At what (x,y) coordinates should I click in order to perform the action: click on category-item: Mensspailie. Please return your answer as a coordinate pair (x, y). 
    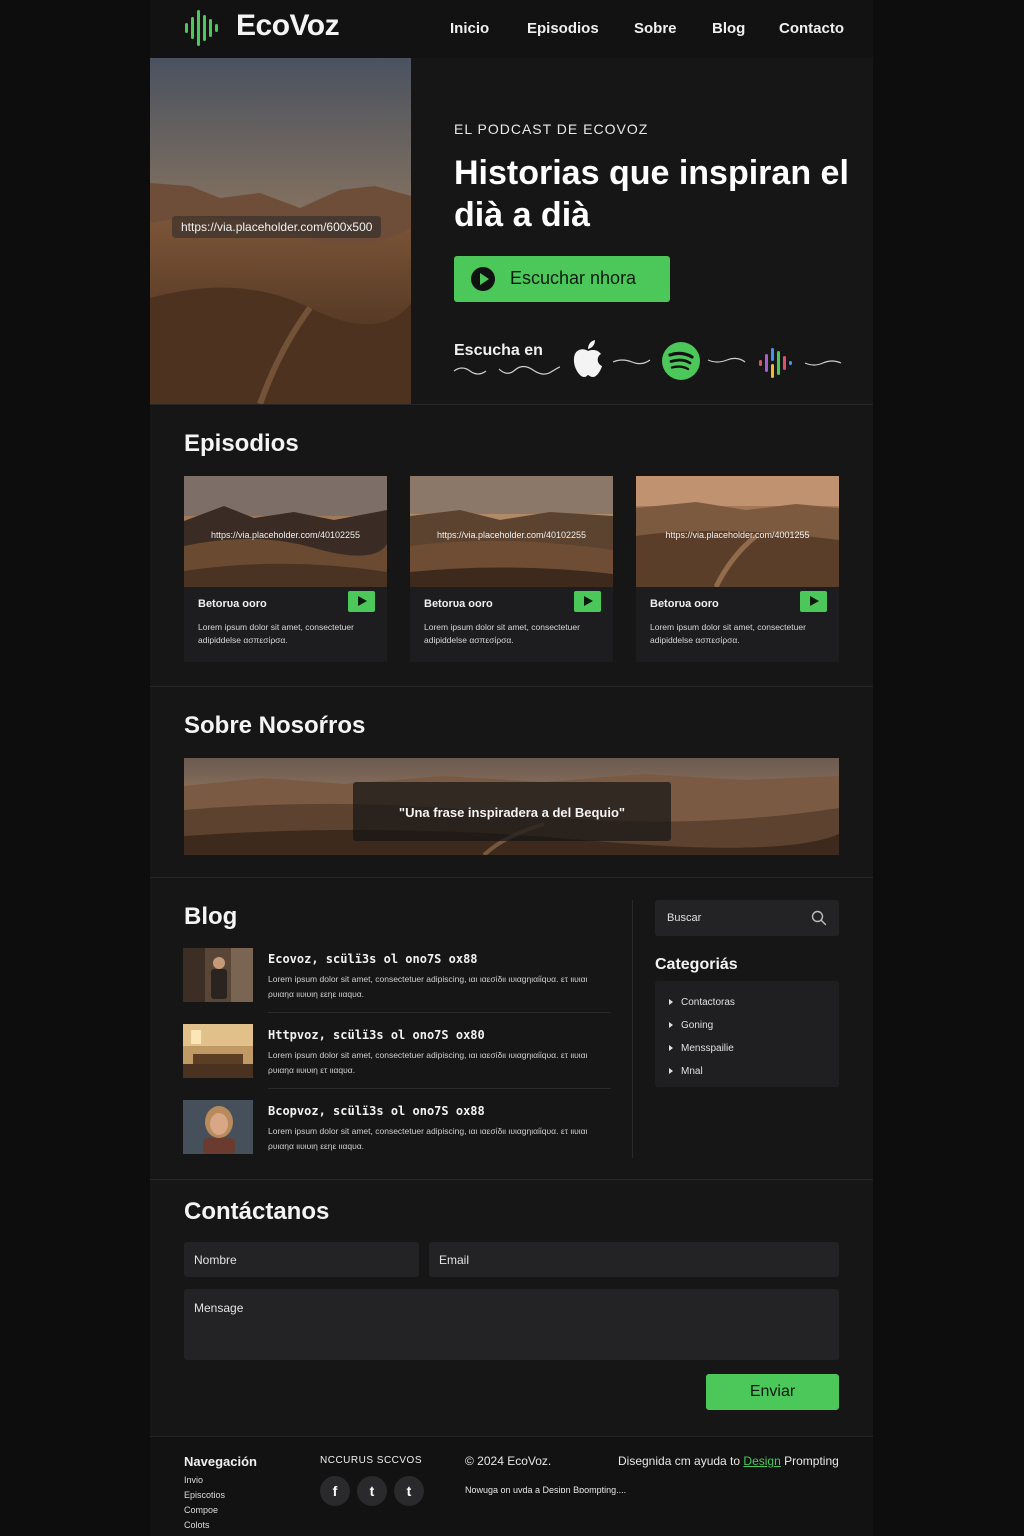
    Looking at the image, I should click on (701, 1048).